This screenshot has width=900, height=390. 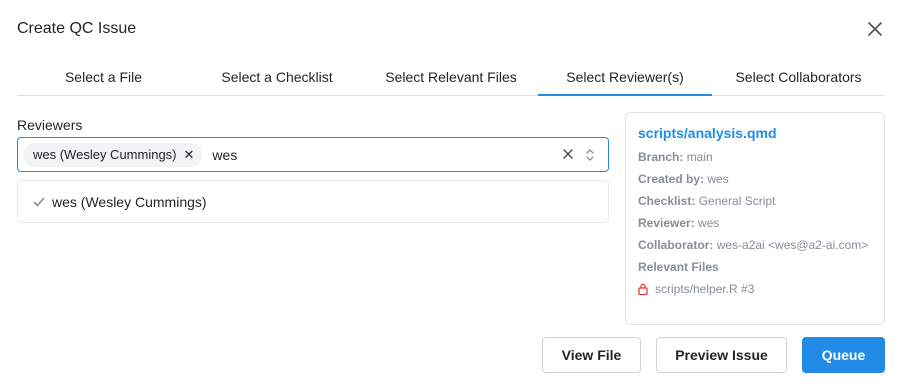 I want to click on queue-button: Queue, so click(x=843, y=355).